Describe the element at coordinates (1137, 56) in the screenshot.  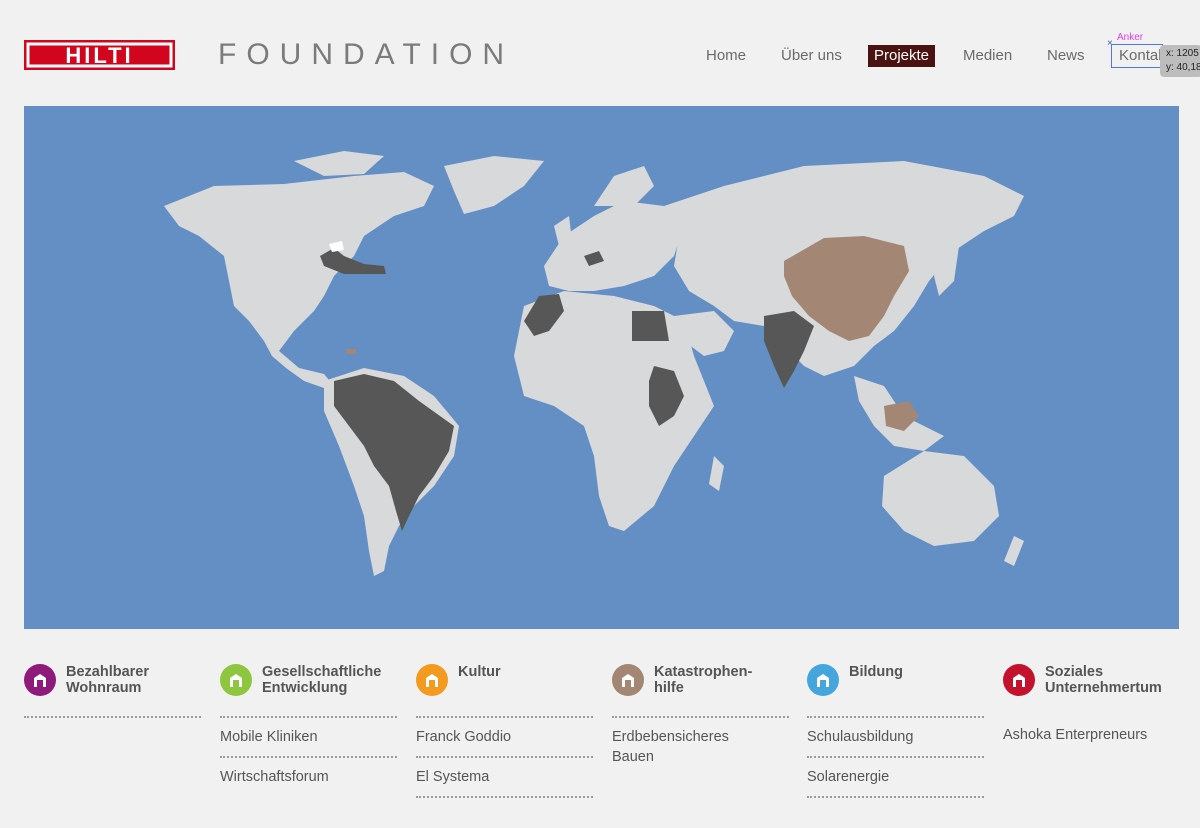
I see `selection-box` at that location.